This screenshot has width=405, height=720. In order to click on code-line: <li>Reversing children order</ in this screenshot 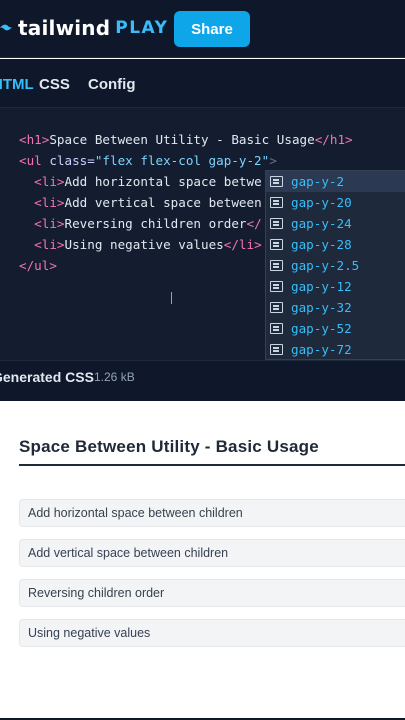, I will do `click(140, 223)`.